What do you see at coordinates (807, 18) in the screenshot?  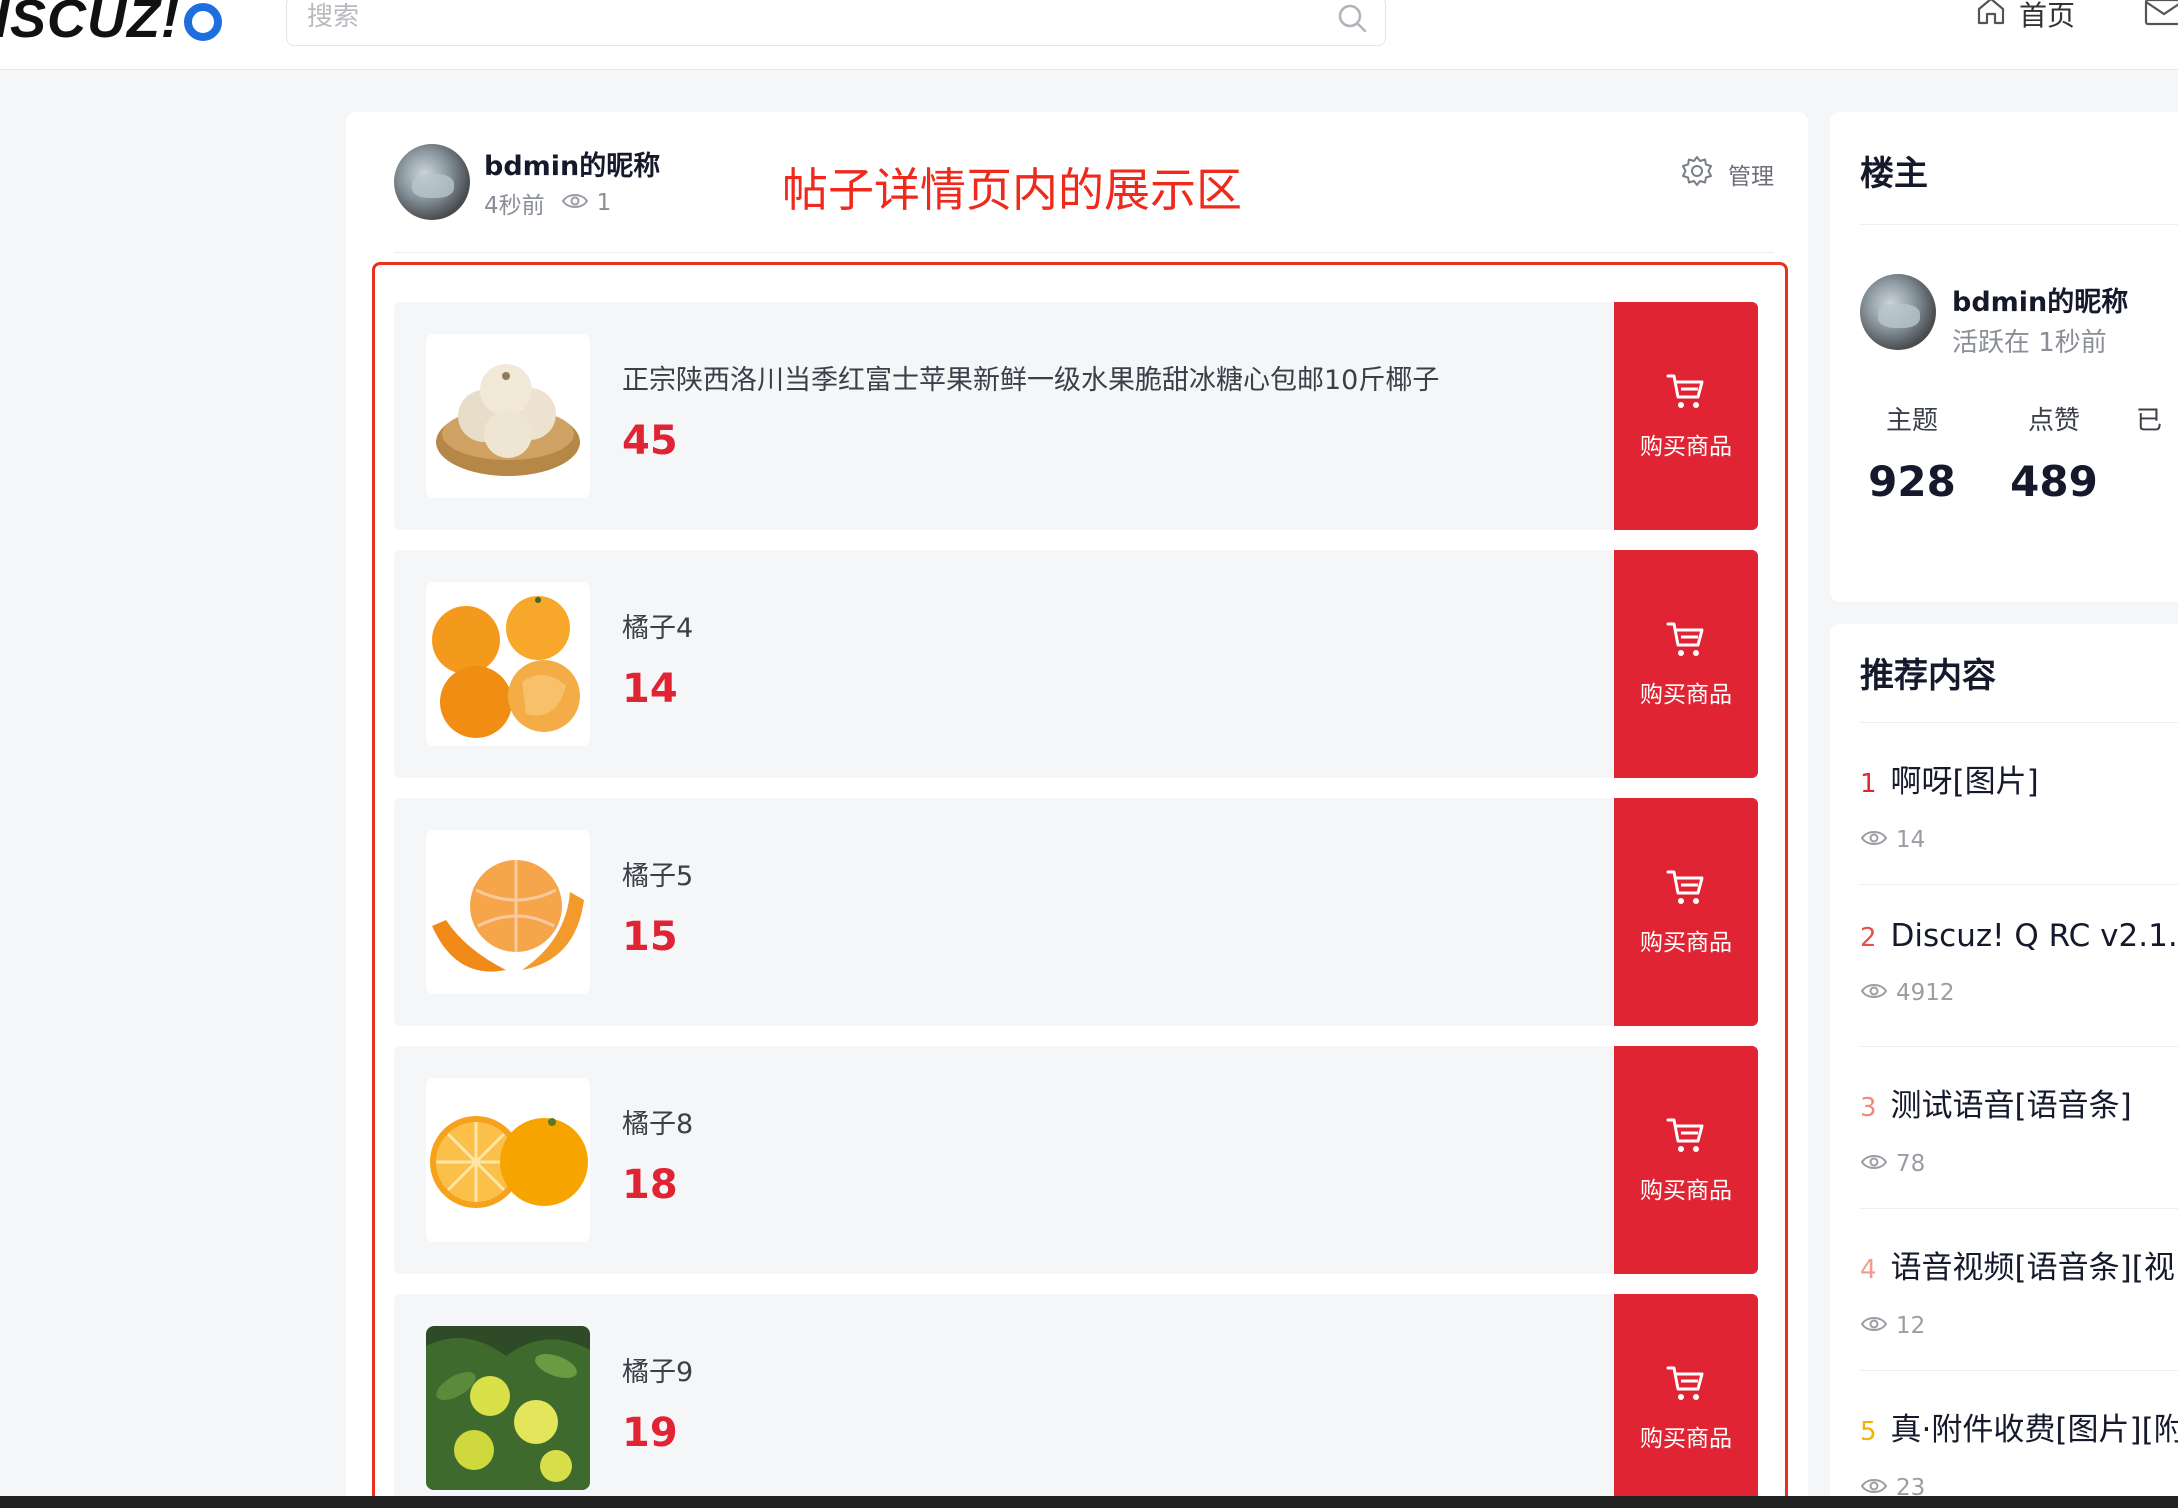 I see `search-input` at bounding box center [807, 18].